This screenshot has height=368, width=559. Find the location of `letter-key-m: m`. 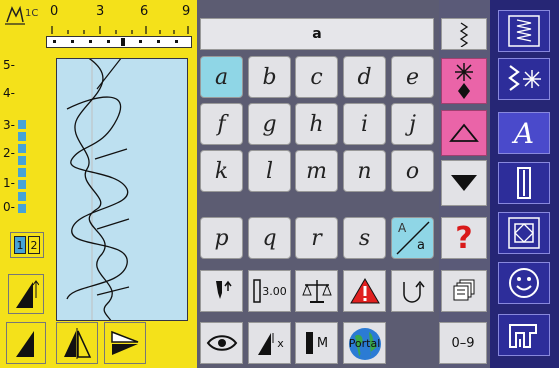

letter-key-m: m is located at coordinates (316, 171).